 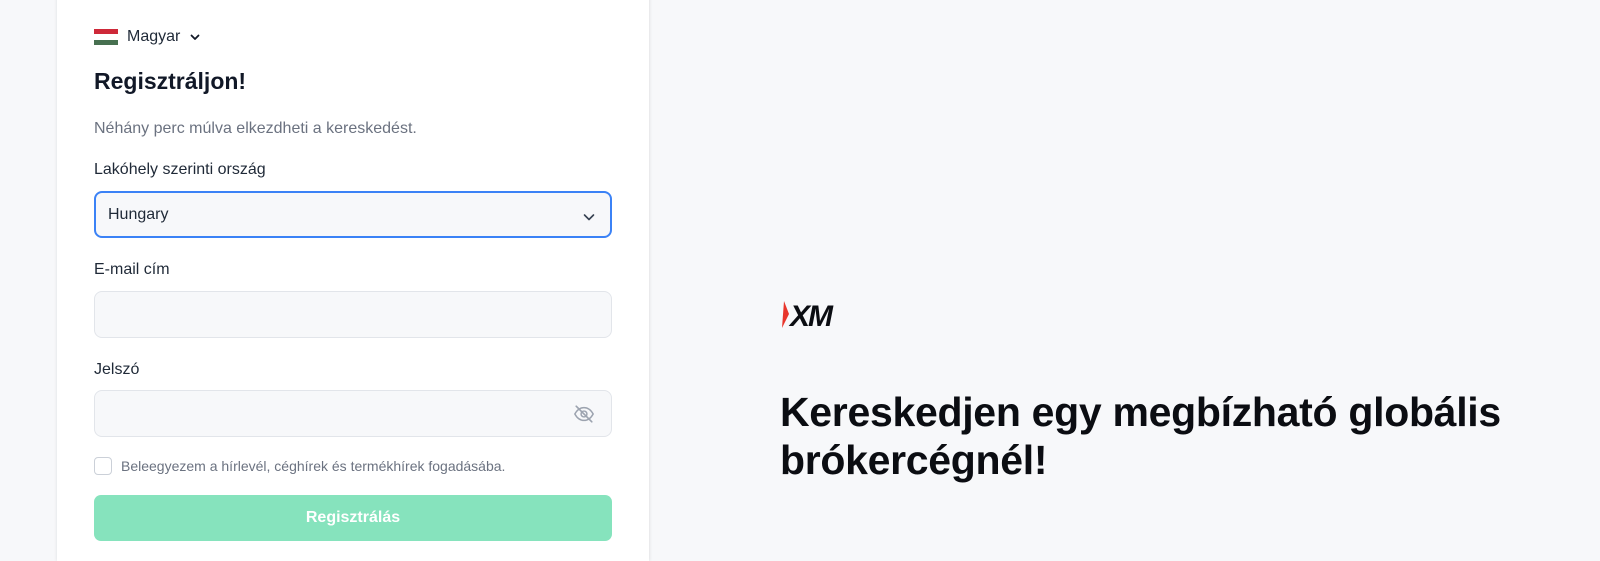 What do you see at coordinates (154, 36) in the screenshot?
I see `language-label: Magyar` at bounding box center [154, 36].